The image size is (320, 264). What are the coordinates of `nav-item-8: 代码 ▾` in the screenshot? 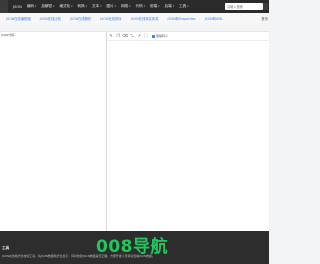 It's located at (141, 6).